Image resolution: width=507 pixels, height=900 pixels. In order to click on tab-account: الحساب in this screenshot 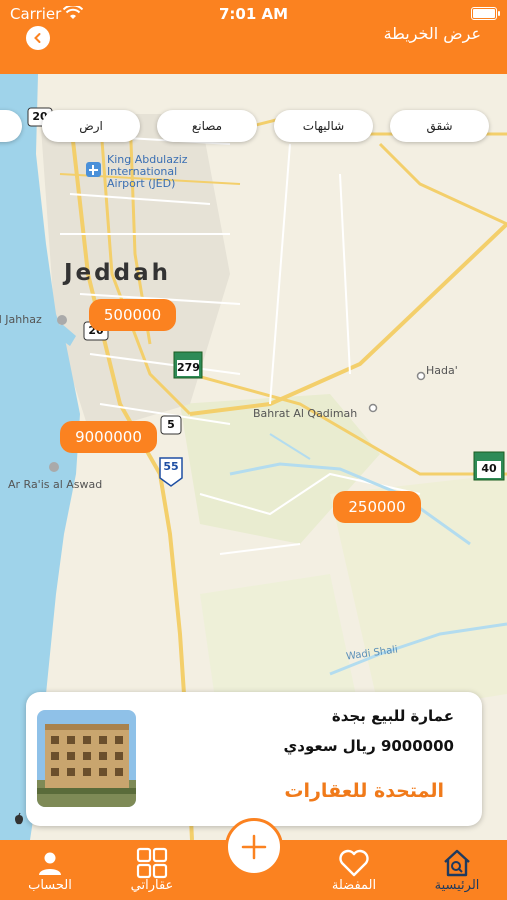, I will do `click(50, 870)`.